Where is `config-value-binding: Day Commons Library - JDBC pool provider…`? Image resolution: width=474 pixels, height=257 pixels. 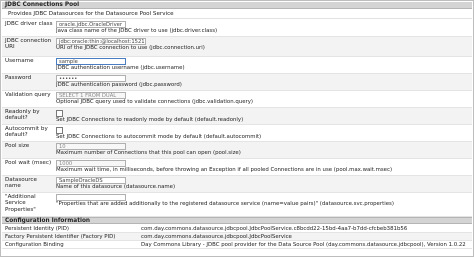
config-value-binding: Day Commons Library - JDBC pool provider… is located at coordinates (303, 245).